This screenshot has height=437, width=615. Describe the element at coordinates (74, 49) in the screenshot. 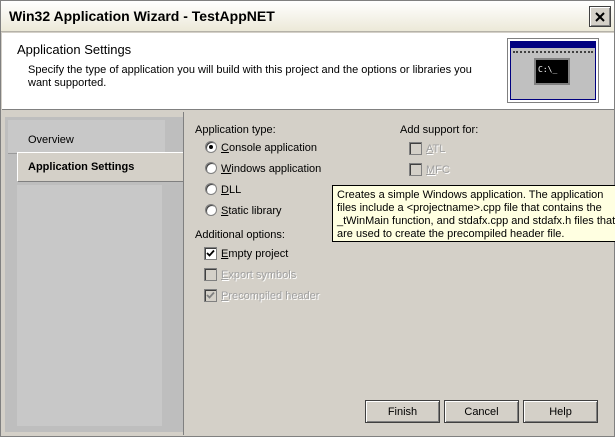

I see `page-title: Application Settings` at that location.